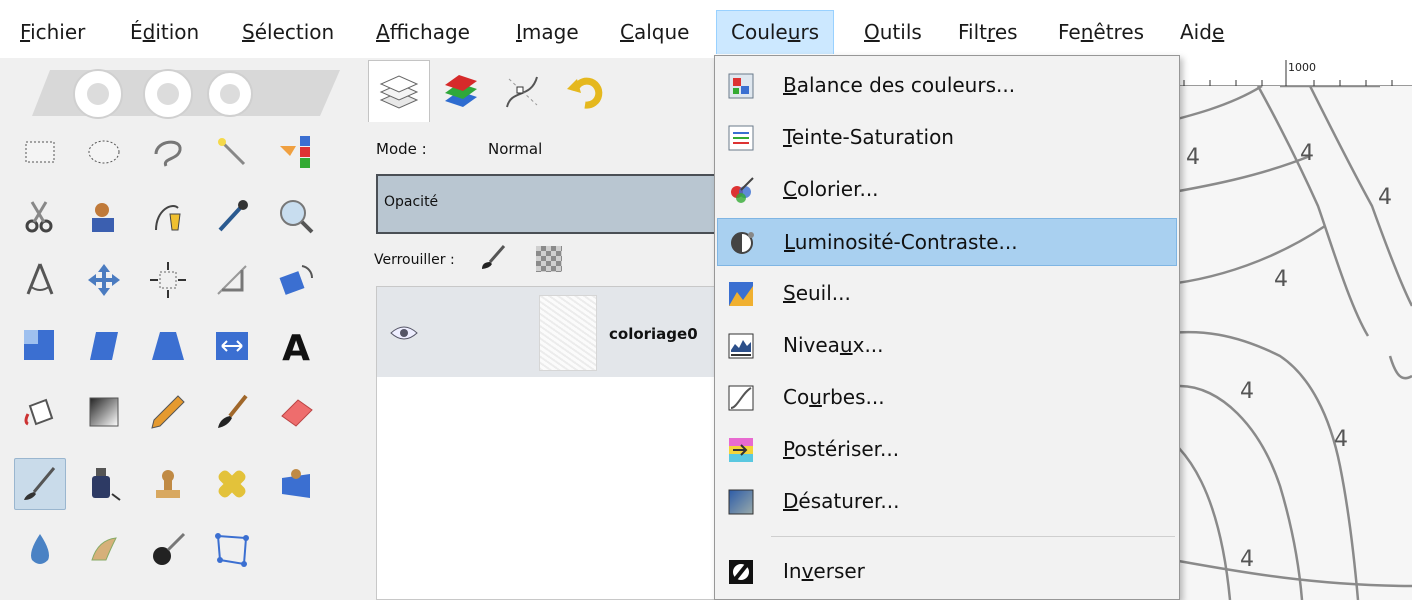 The width and height of the screenshot is (1412, 600). Describe the element at coordinates (947, 572) in the screenshot. I see `menu-item-inverser: Inverser` at that location.